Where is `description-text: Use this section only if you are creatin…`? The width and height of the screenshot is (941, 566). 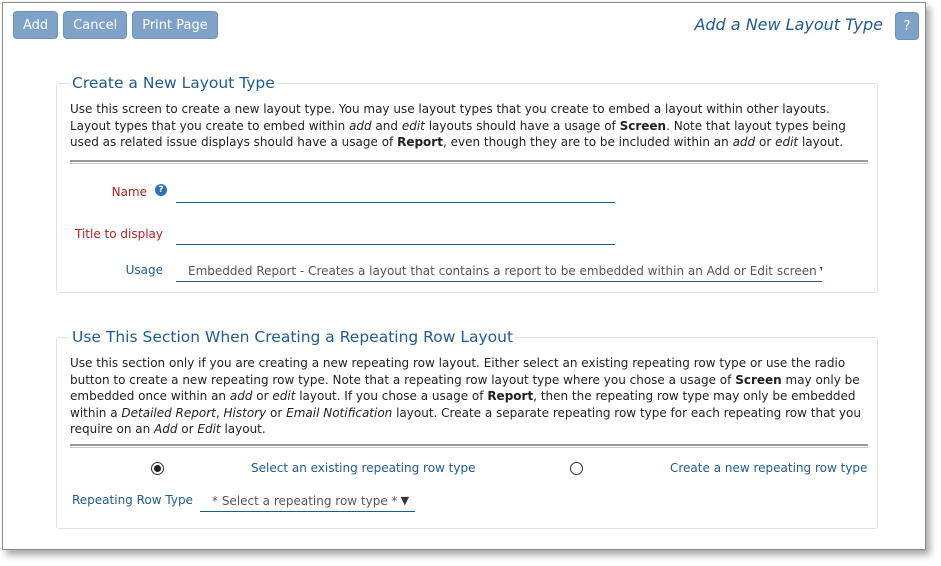
description-text: Use this section only if you are creatin… is located at coordinates (458, 371).